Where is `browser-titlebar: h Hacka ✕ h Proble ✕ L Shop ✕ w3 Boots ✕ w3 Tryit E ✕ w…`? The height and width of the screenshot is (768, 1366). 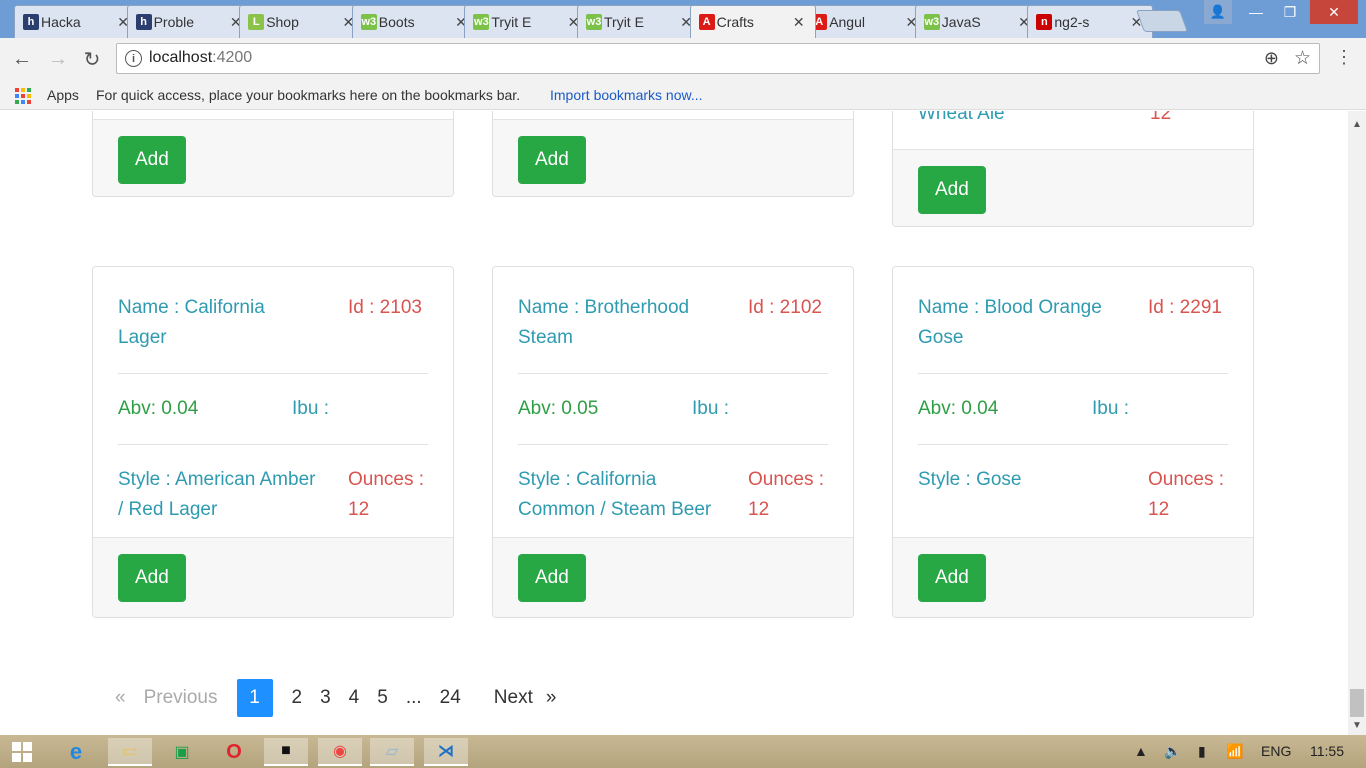 browser-titlebar: h Hacka ✕ h Proble ✕ L Shop ✕ w3 Boots ✕ w3 Tryit E ✕ w… is located at coordinates (683, 19).